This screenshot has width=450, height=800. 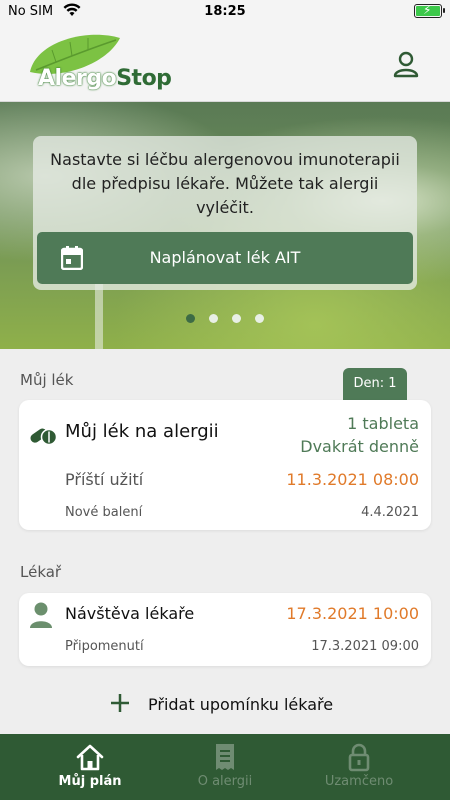 What do you see at coordinates (142, 431) in the screenshot?
I see `medicine-name: Můj lék na alergii` at bounding box center [142, 431].